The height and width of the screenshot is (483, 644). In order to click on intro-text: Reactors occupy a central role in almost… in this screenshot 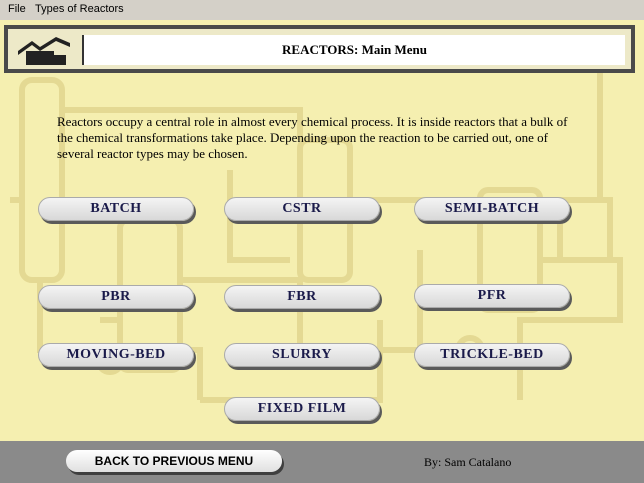, I will do `click(312, 137)`.